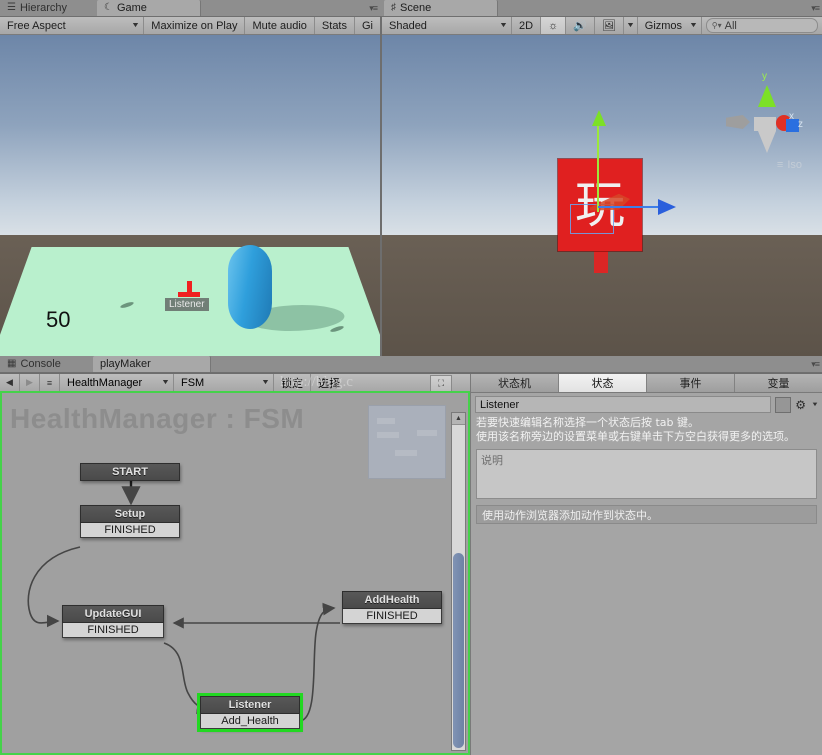 The height and width of the screenshot is (755, 822). What do you see at coordinates (598, 164) in the screenshot?
I see `gizmo-y-axis` at bounding box center [598, 164].